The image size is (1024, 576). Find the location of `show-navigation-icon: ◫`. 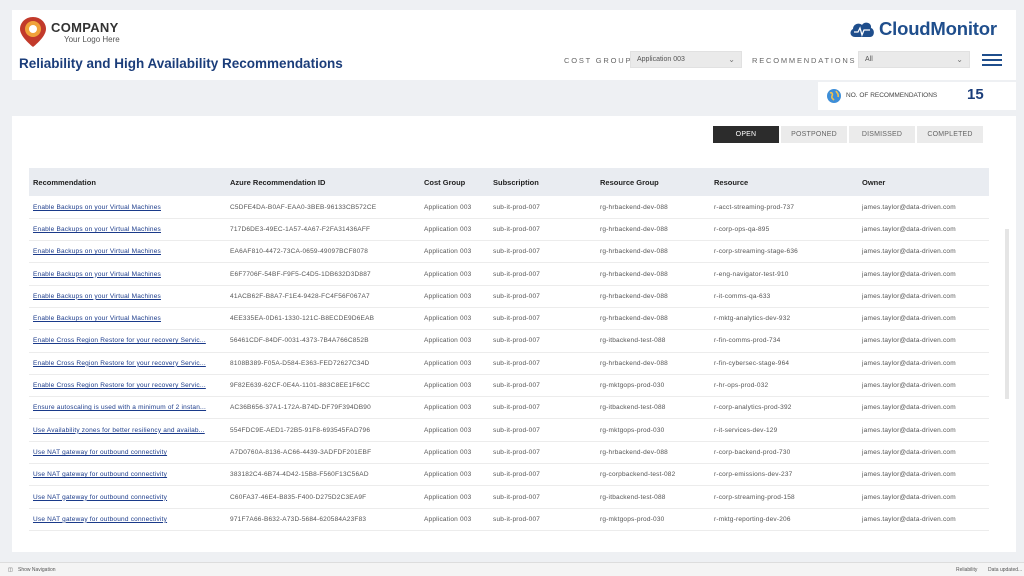

show-navigation-icon: ◫ is located at coordinates (10, 570).